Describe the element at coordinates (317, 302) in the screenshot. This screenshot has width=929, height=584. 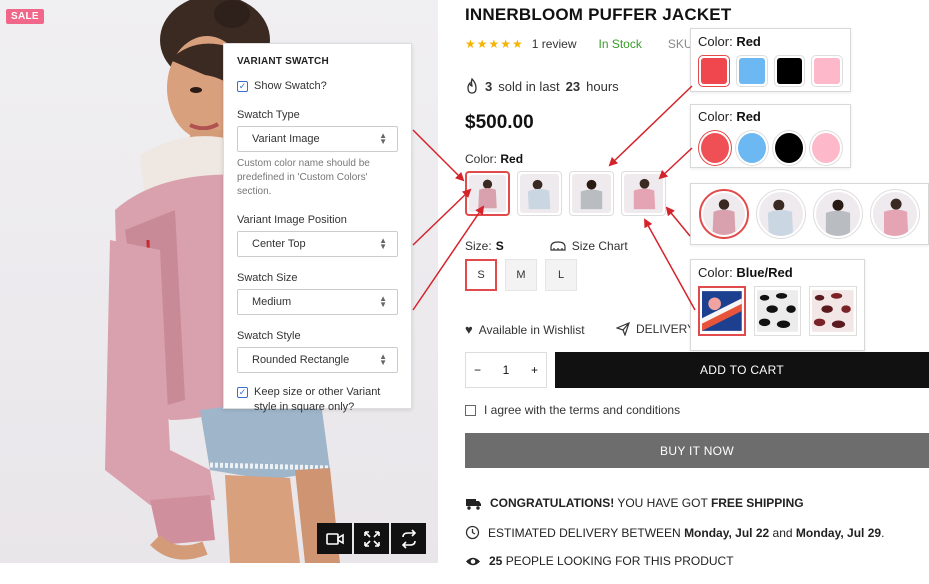
I see `swatch-size-select: Medium ▲ ▼` at that location.